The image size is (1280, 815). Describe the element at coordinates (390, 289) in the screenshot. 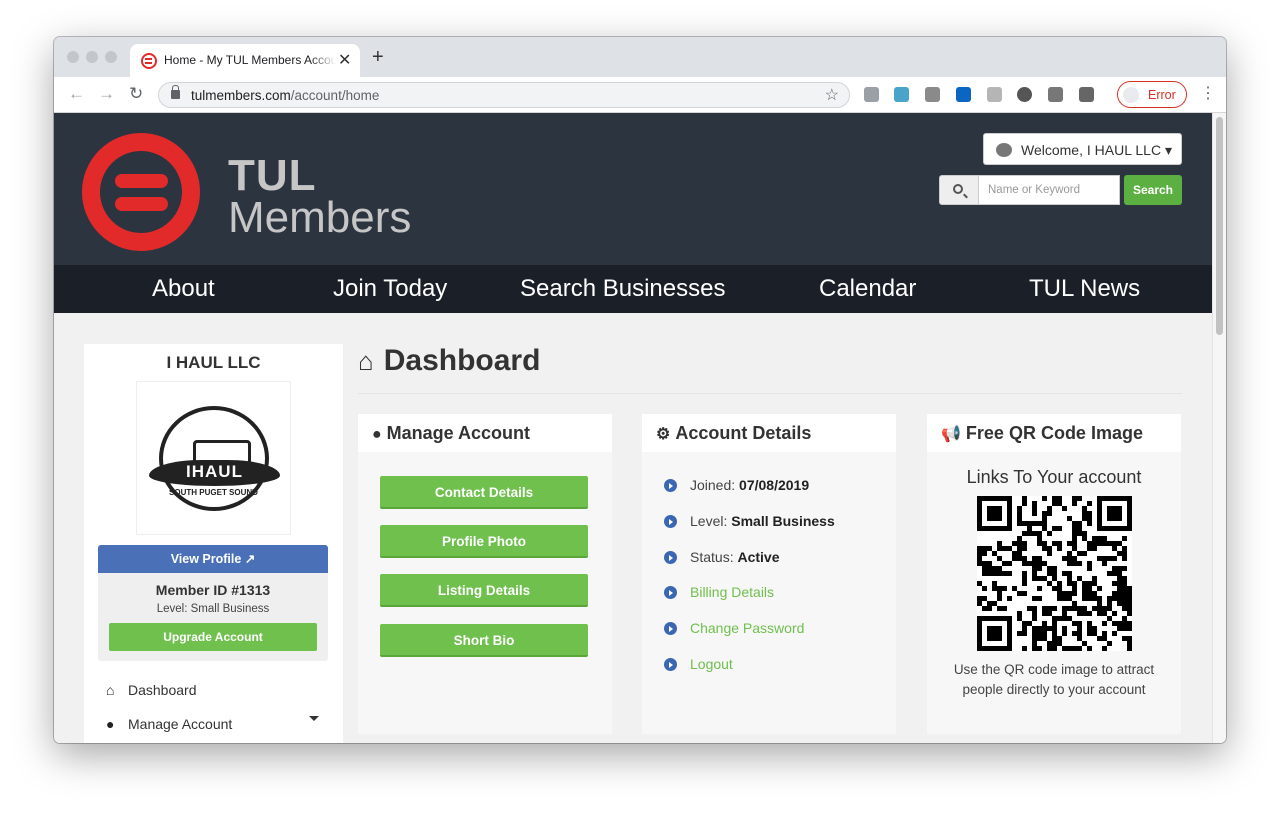

I see `nav-join-today: Join Today` at that location.